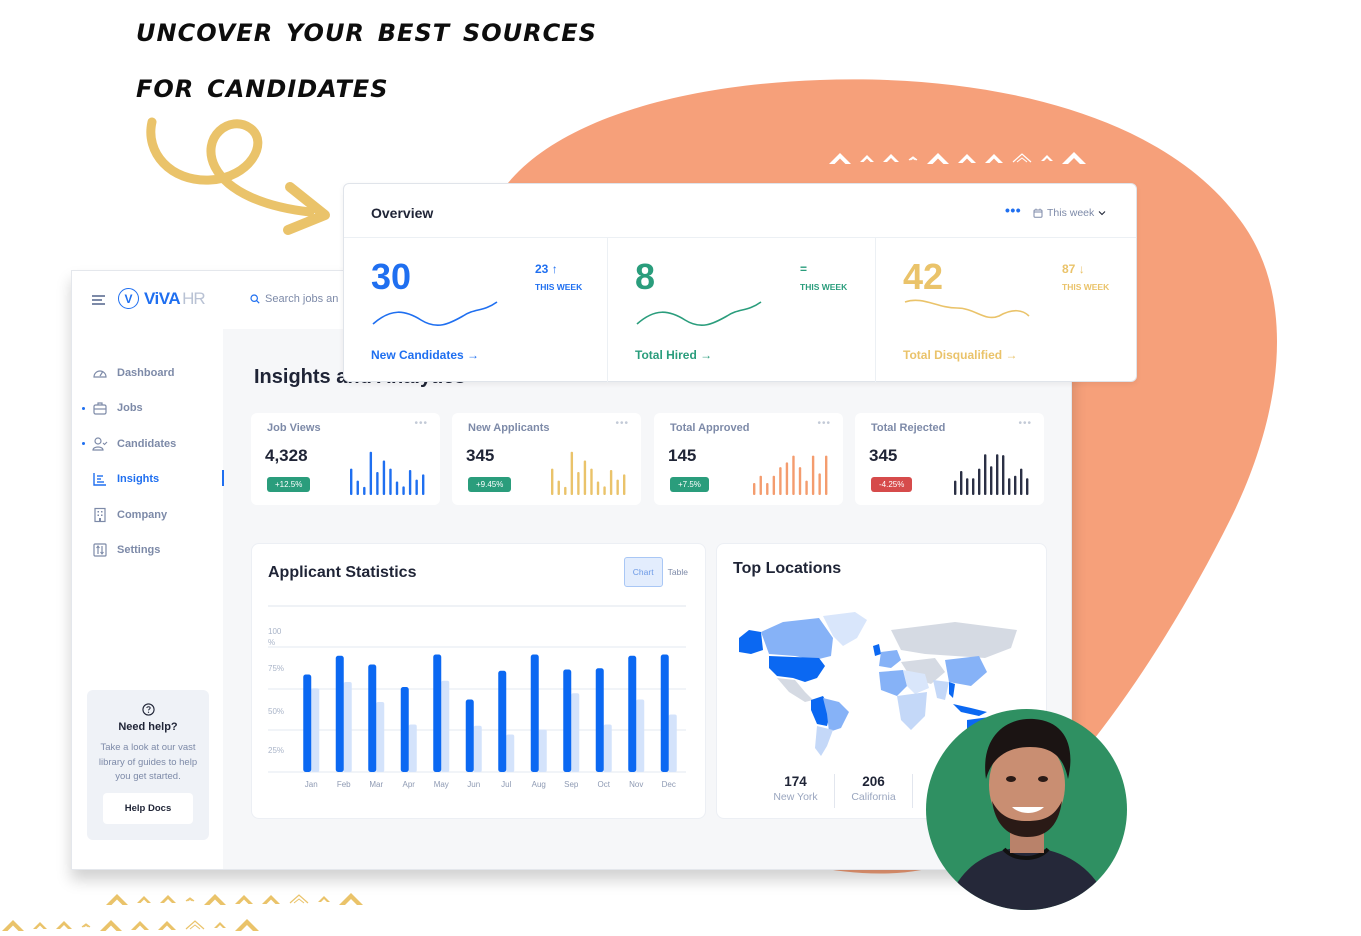 Image resolution: width=1361 pixels, height=936 pixels. I want to click on stat-label: Job Views, so click(294, 428).